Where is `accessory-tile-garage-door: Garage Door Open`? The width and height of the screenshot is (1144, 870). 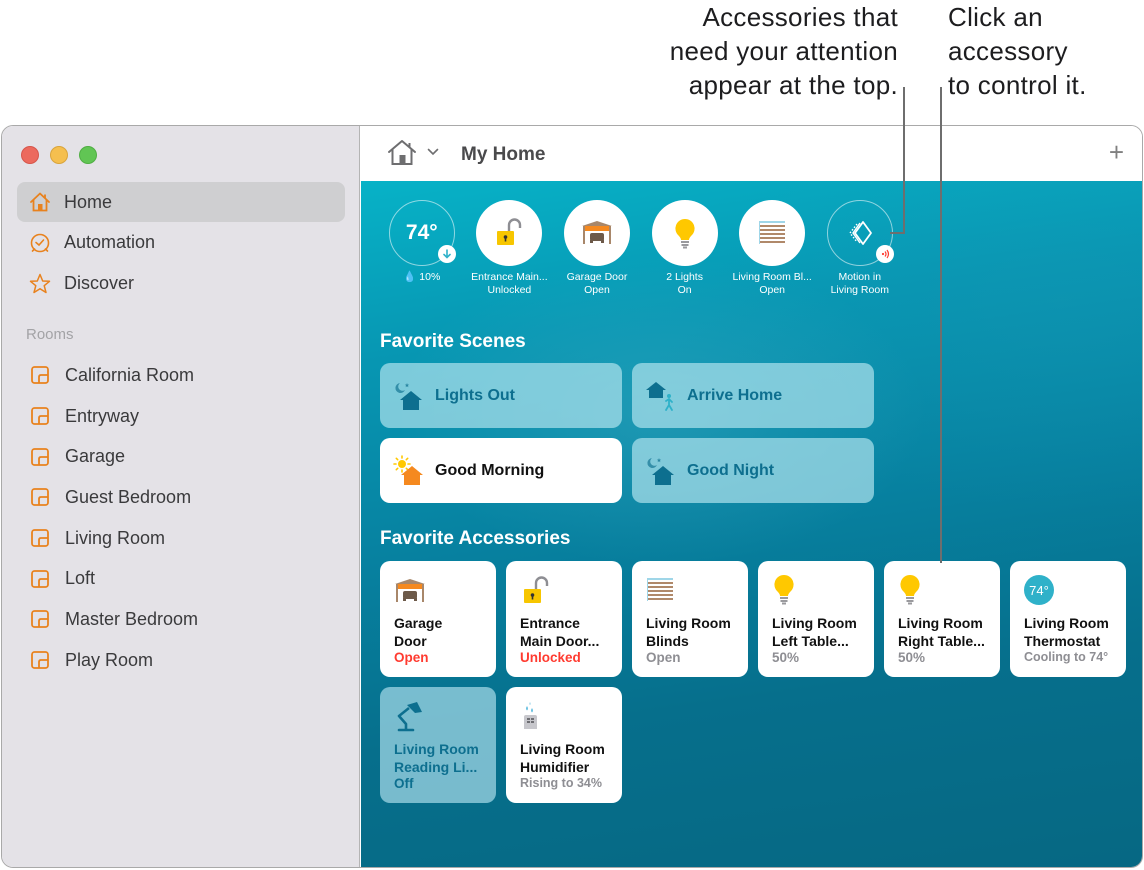 accessory-tile-garage-door: Garage Door Open is located at coordinates (438, 619).